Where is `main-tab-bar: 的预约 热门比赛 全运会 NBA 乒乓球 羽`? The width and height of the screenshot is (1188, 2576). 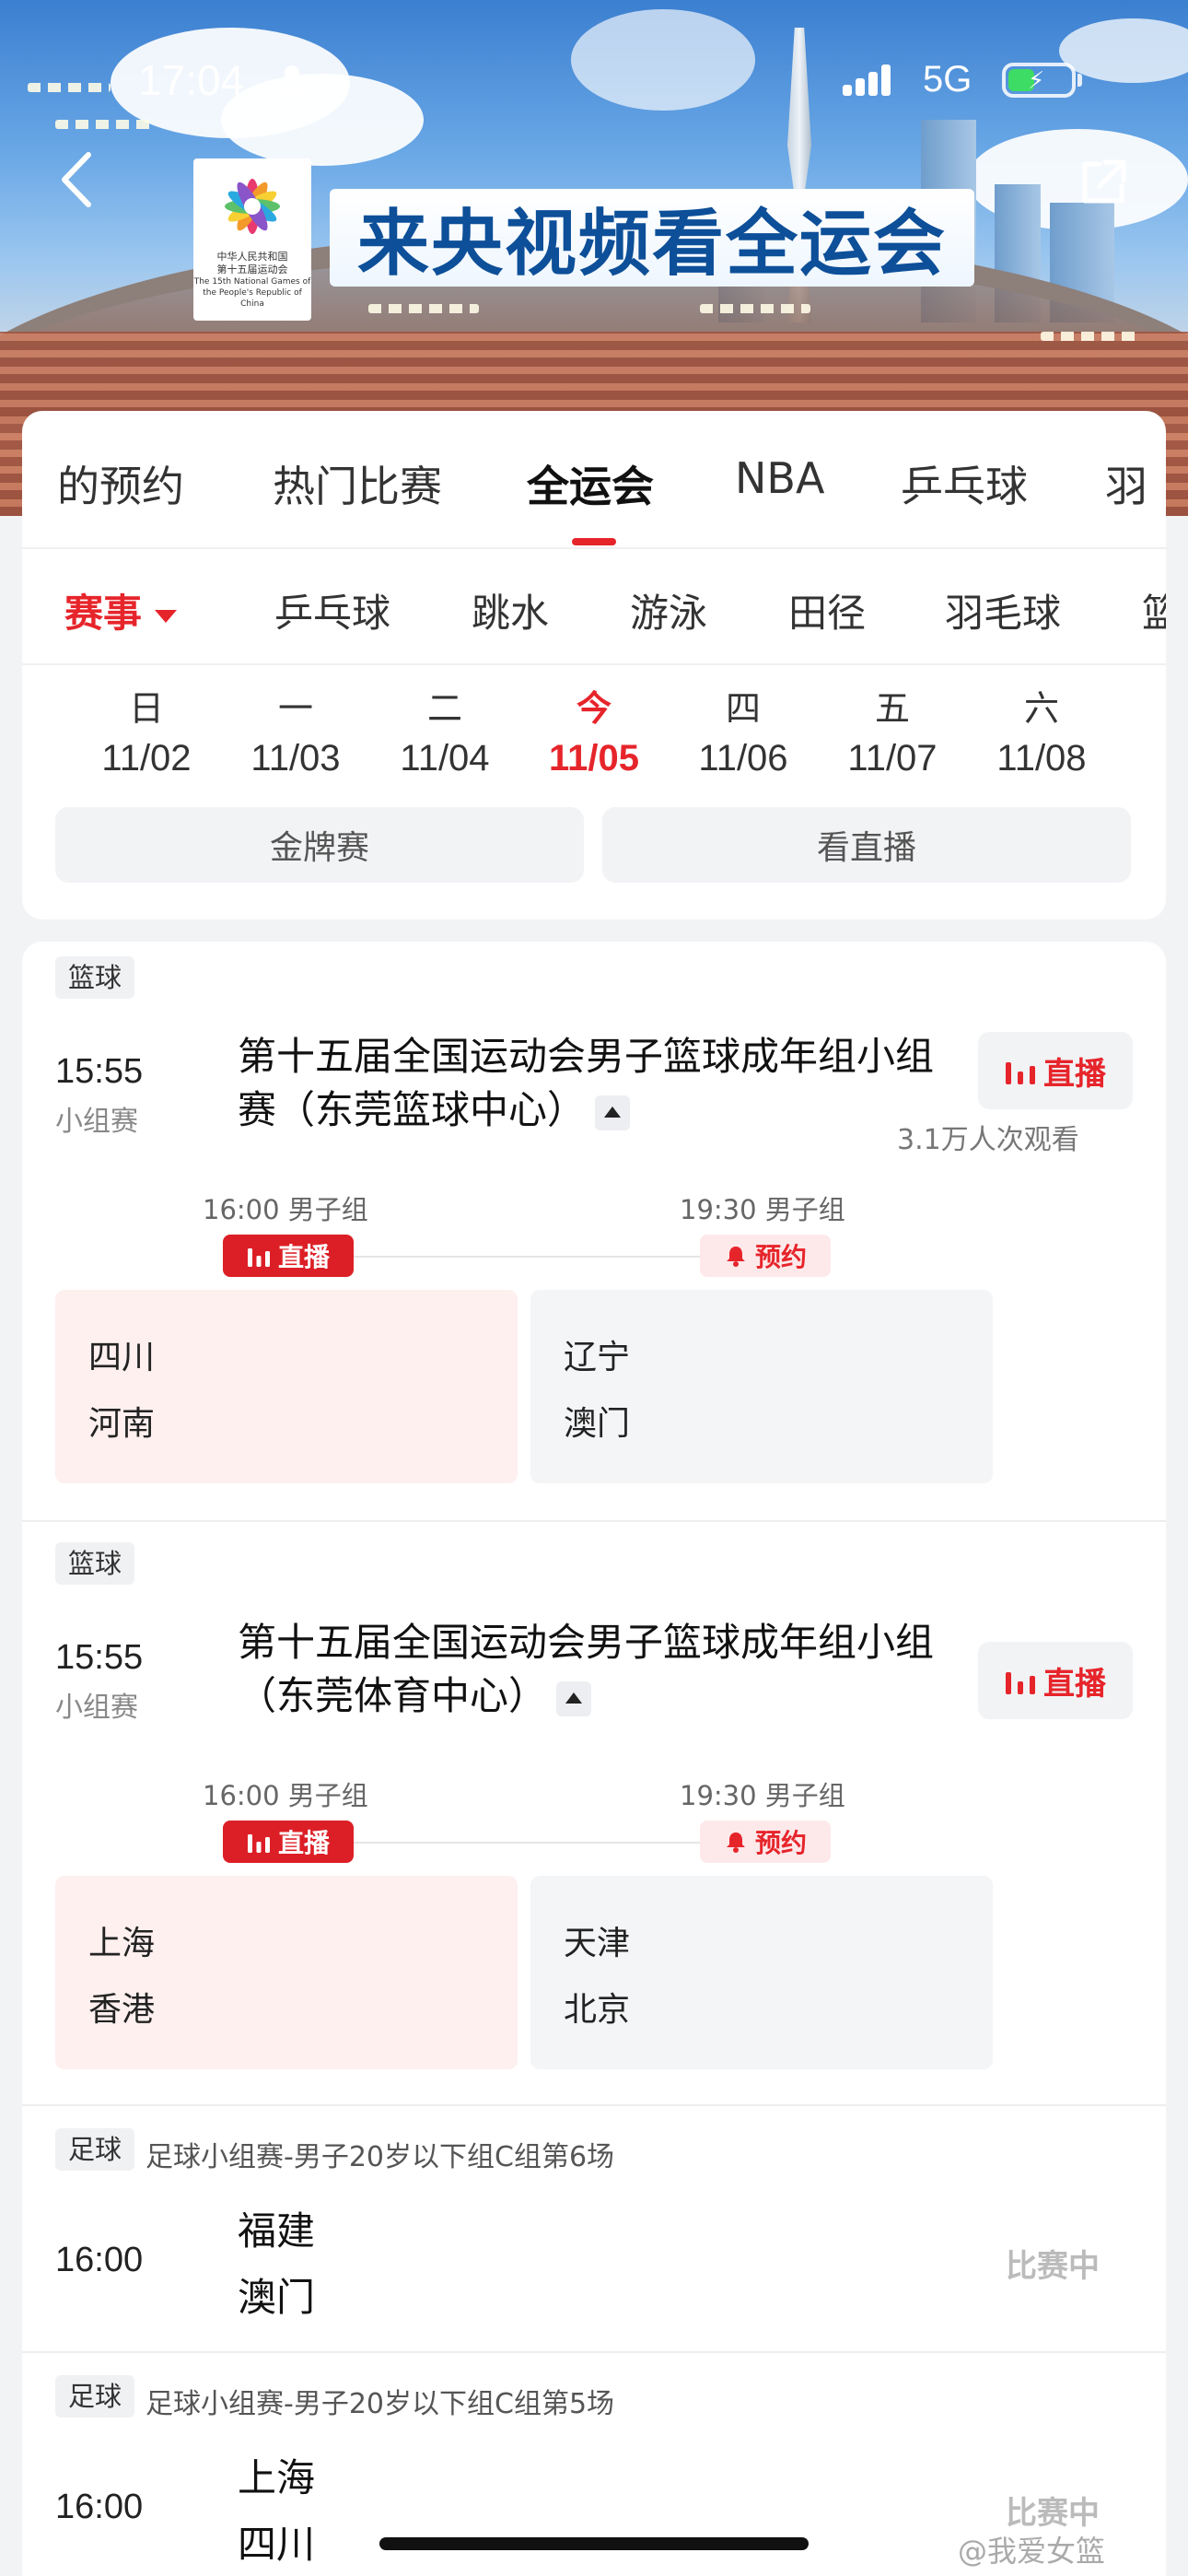 main-tab-bar: 的预约 热门比赛 全运会 NBA 乒乓球 羽 is located at coordinates (594, 480).